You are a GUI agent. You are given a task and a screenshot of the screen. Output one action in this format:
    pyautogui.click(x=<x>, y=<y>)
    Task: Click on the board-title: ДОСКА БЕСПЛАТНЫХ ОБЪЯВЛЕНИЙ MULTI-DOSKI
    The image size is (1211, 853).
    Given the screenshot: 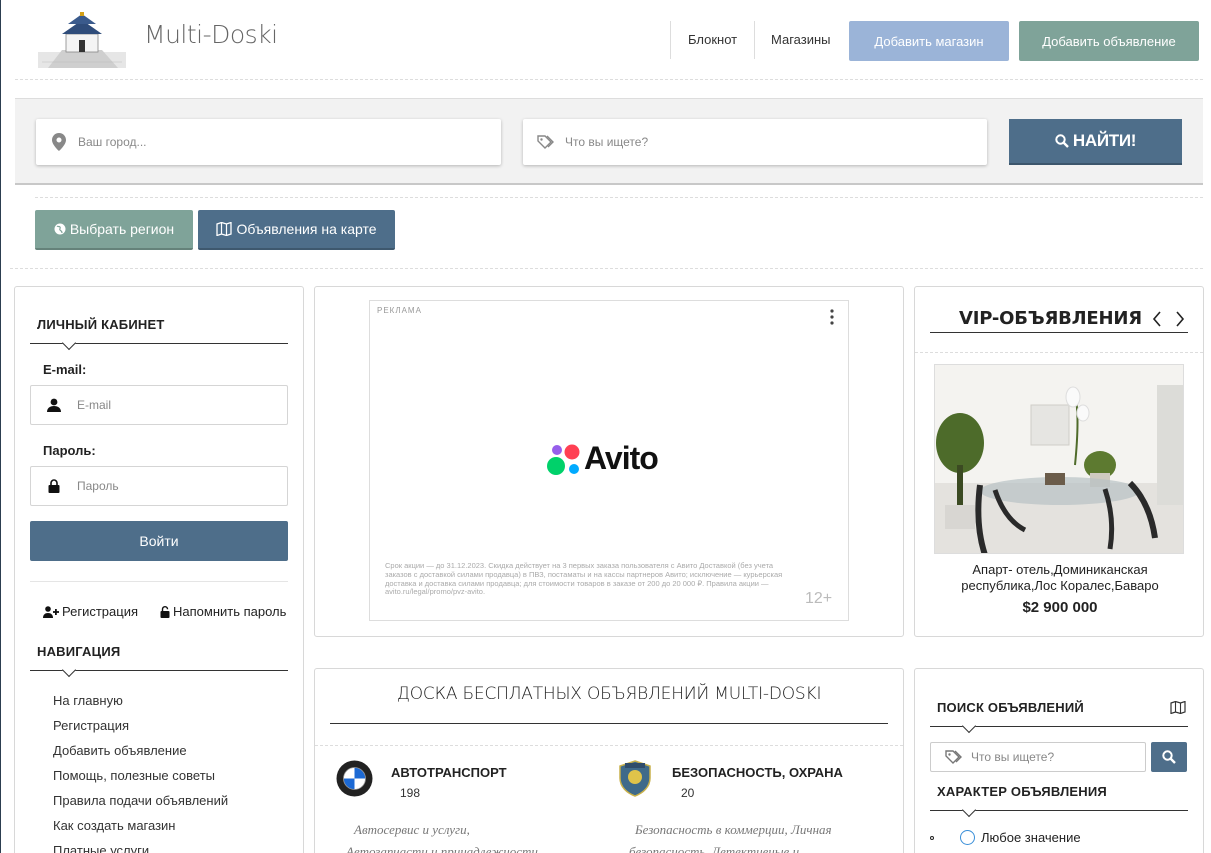 What is the action you would take?
    pyautogui.click(x=609, y=694)
    